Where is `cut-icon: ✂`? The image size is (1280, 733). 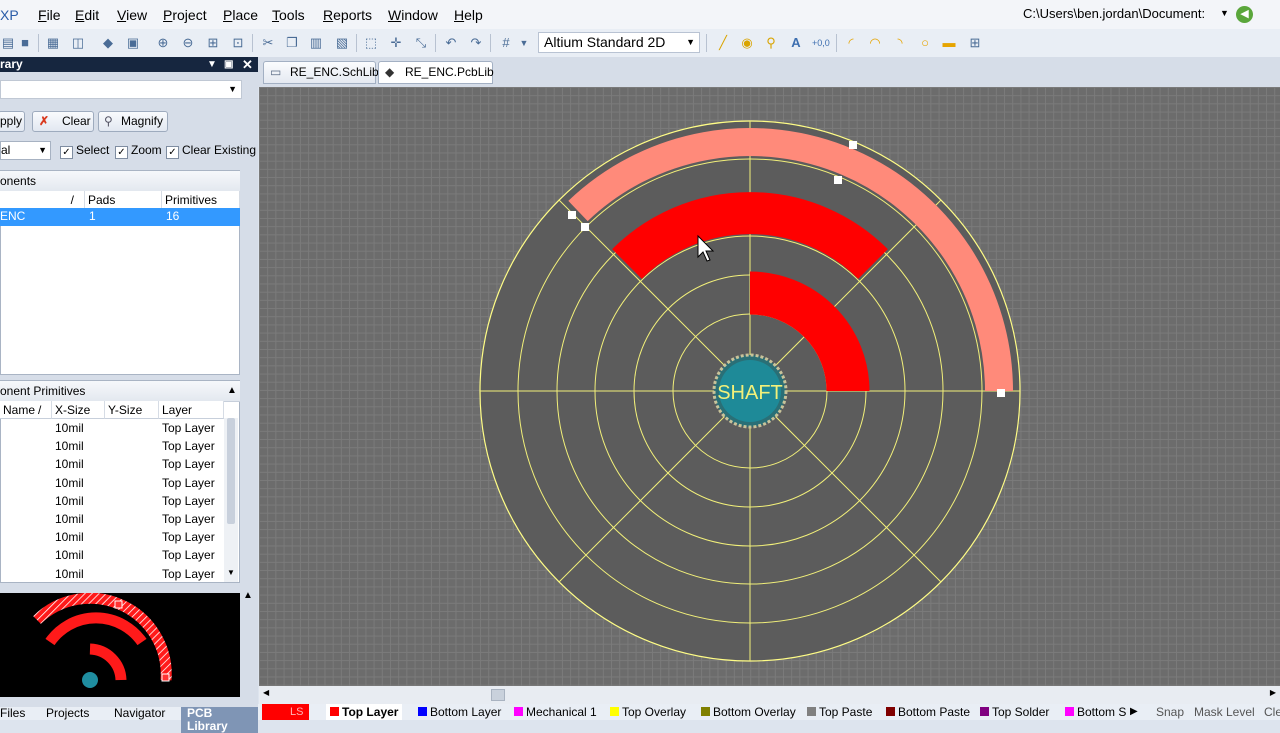 cut-icon: ✂ is located at coordinates (268, 43).